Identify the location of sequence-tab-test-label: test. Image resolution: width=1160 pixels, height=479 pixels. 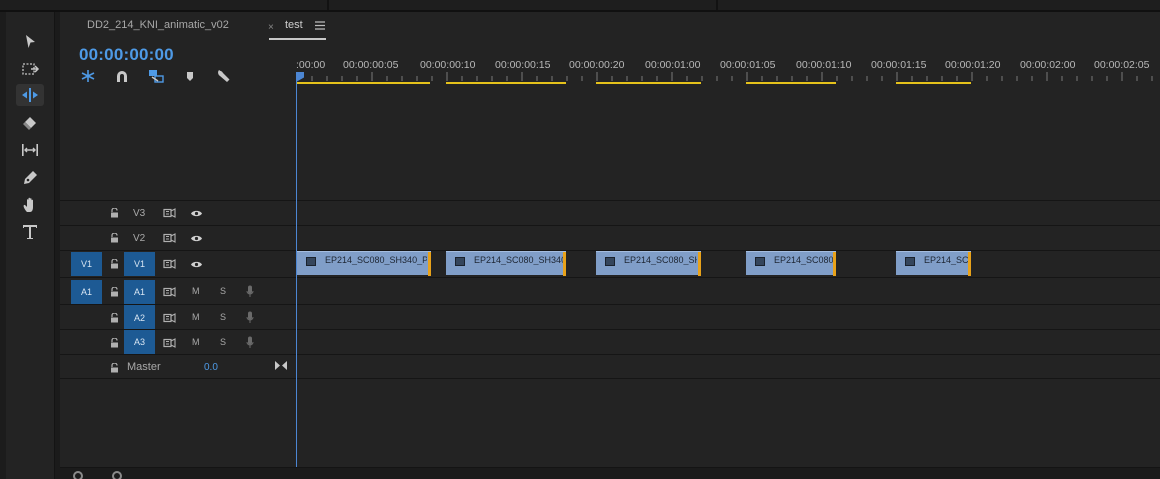
(294, 25).